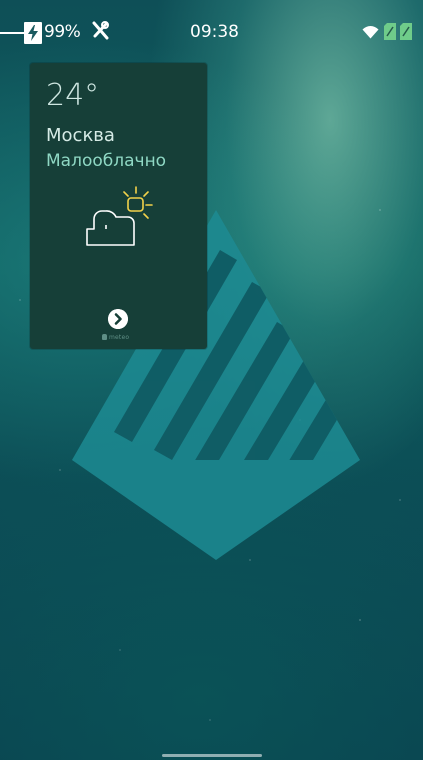 The width and height of the screenshot is (423, 760). I want to click on provider-attribution: meteo, so click(115, 337).